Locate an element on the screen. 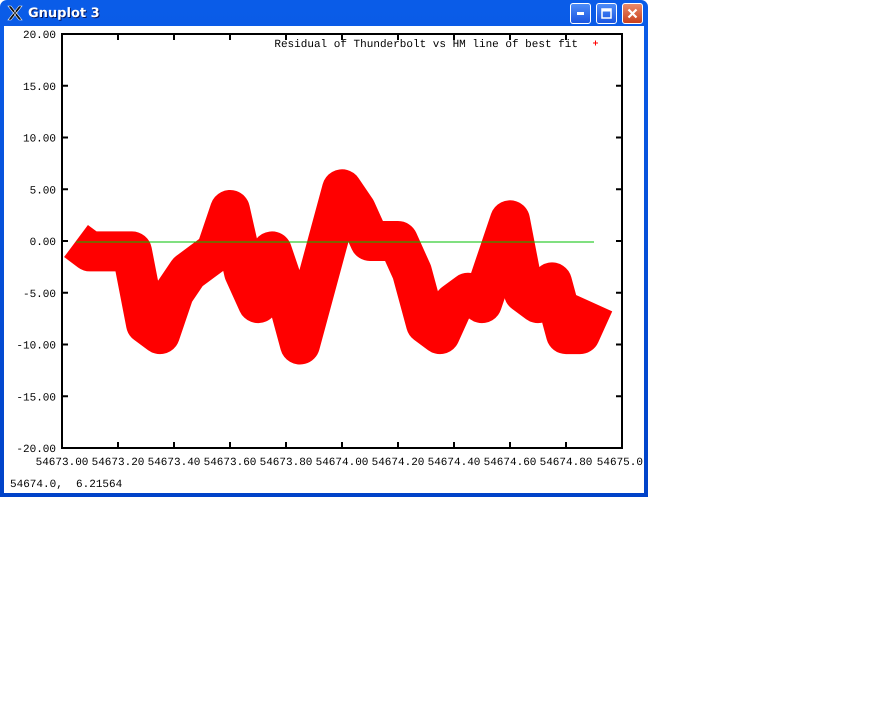  x-tick-label: 54673.60 is located at coordinates (230, 463).